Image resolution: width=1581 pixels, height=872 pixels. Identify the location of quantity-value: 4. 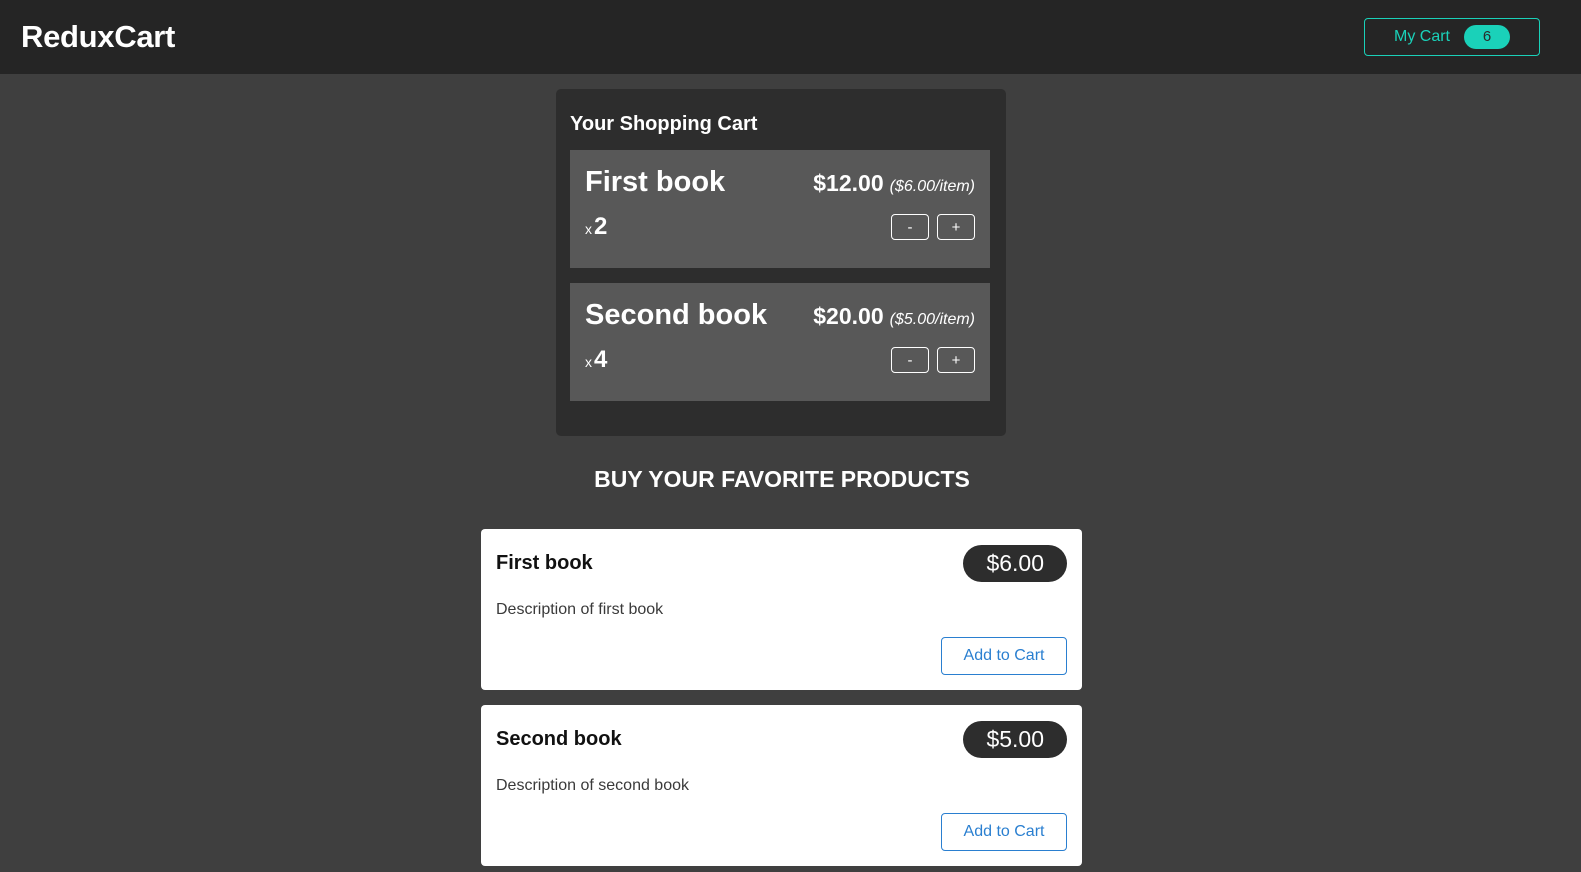
(601, 359).